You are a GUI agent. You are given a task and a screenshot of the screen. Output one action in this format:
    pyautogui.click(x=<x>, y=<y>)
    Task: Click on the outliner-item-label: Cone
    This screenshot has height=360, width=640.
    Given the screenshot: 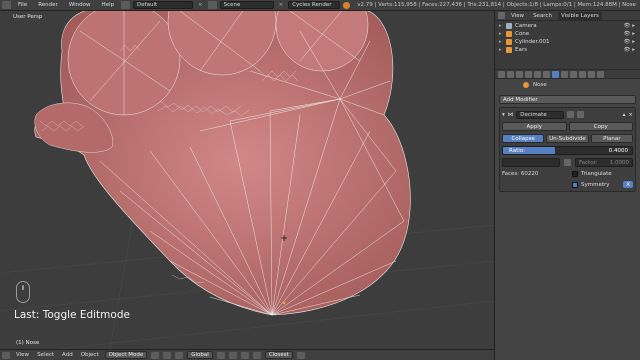 What is the action you would take?
    pyautogui.click(x=522, y=34)
    